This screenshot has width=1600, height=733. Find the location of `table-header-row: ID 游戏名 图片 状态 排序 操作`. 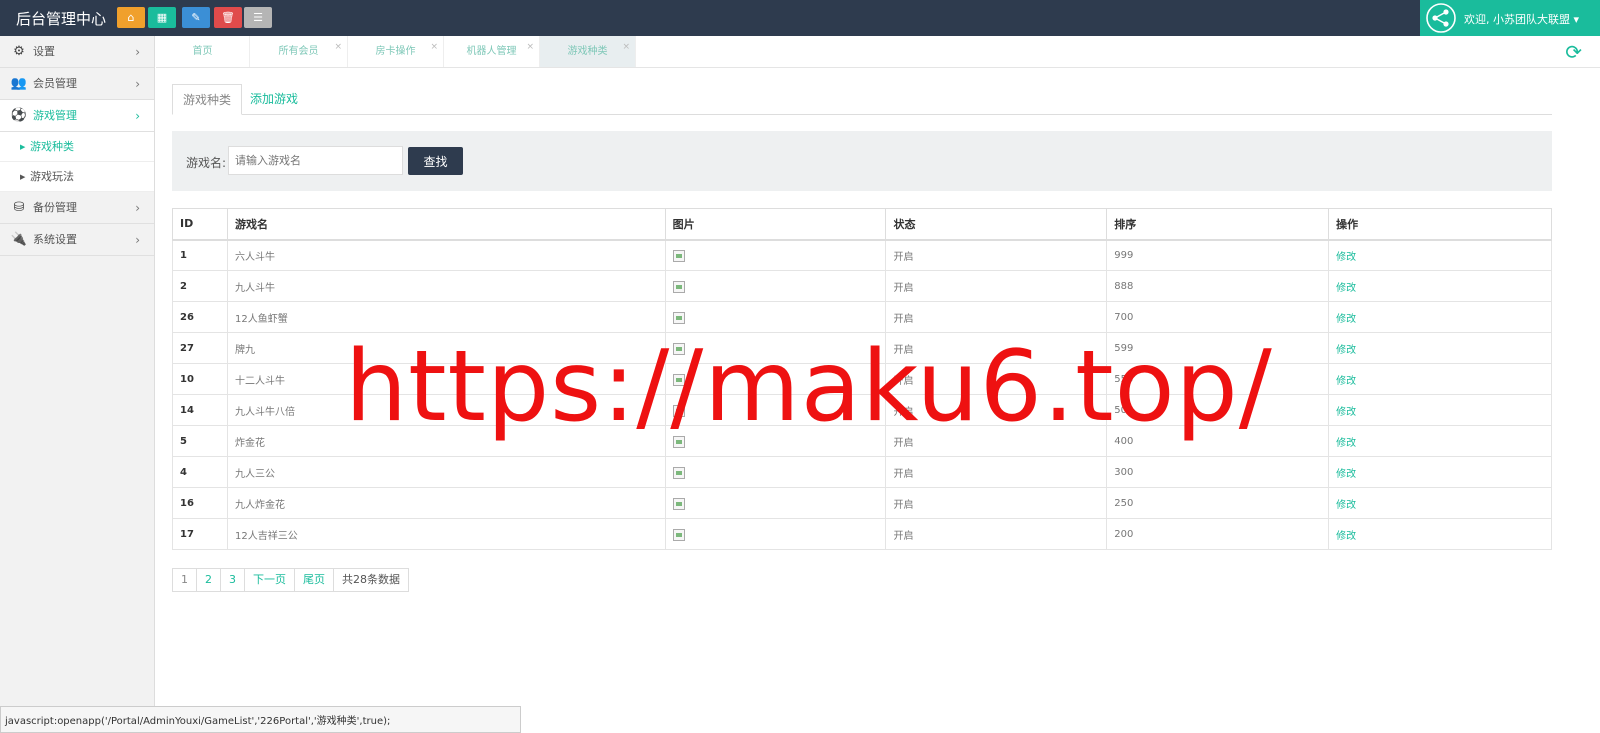

table-header-row: ID 游戏名 图片 状态 排序 操作 is located at coordinates (862, 224).